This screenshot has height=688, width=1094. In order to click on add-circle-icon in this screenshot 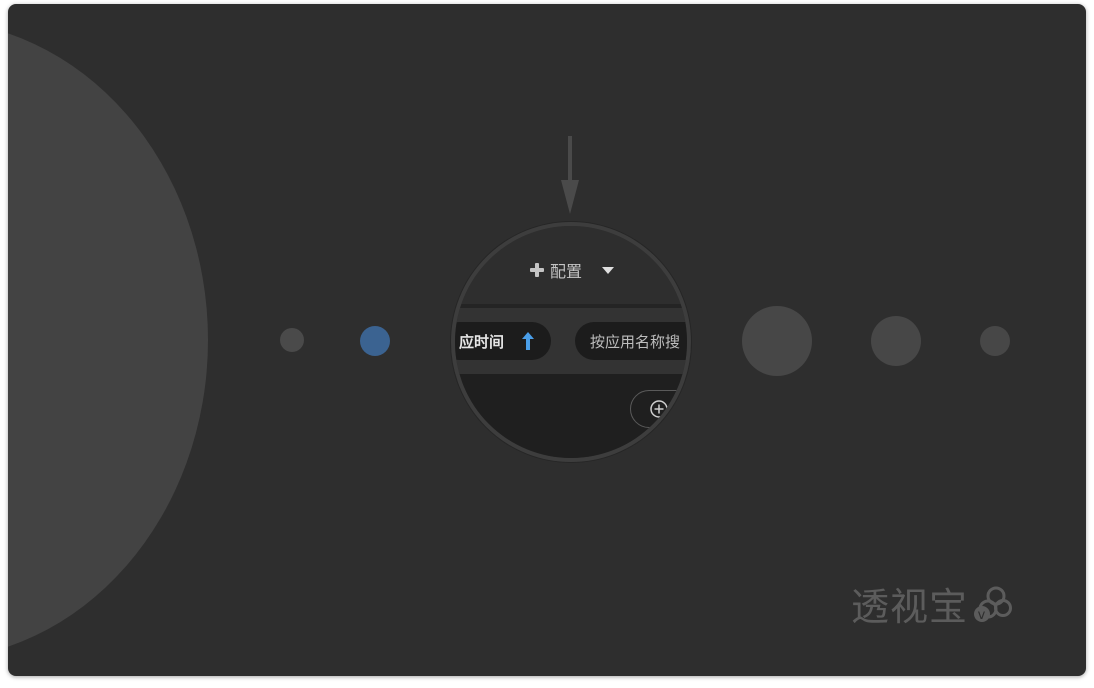, I will do `click(659, 409)`.